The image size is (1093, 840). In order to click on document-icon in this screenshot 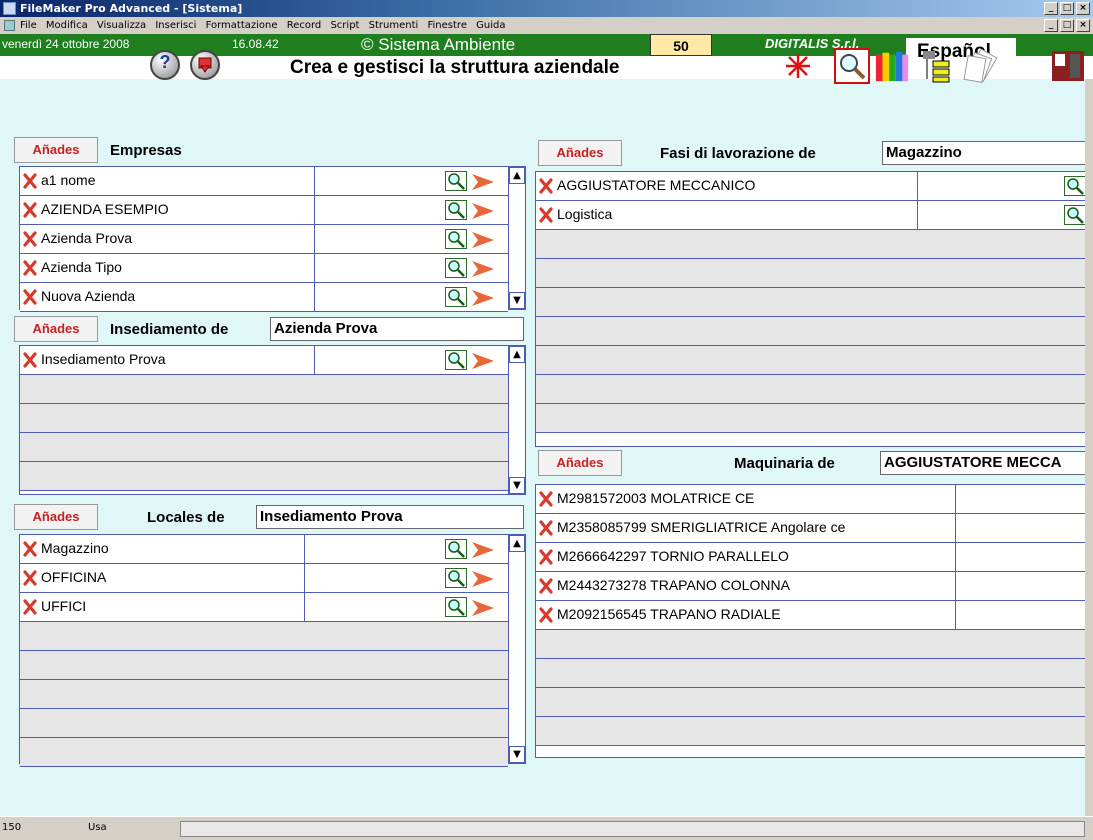, I will do `click(9, 25)`.